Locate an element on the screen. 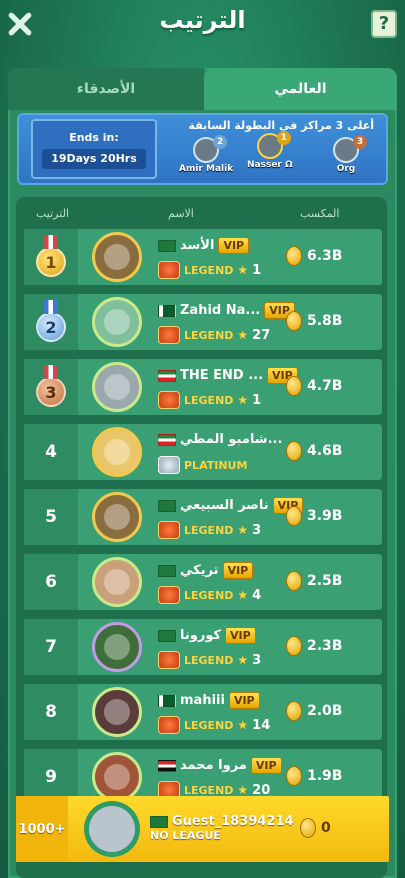 Image resolution: width=405 pixels, height=878 pixels. leaderboard-row: 6 تريكي VIP LEGEND ★ 4 2.5B is located at coordinates (203, 582).